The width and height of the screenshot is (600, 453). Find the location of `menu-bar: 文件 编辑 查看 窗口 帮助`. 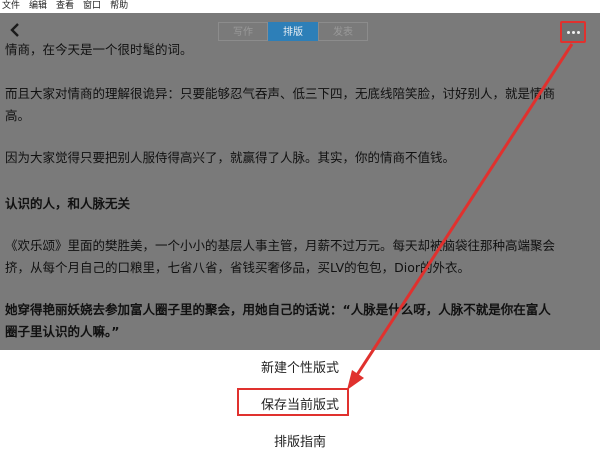

menu-bar: 文件 编辑 查看 窗口 帮助 is located at coordinates (300, 6).